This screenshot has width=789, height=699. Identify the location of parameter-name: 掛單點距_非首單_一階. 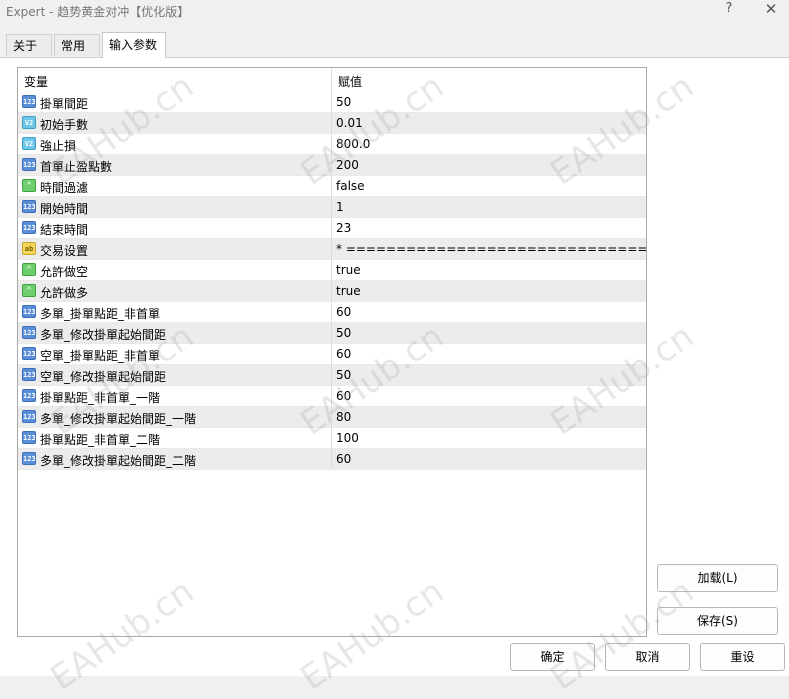
(100, 398).